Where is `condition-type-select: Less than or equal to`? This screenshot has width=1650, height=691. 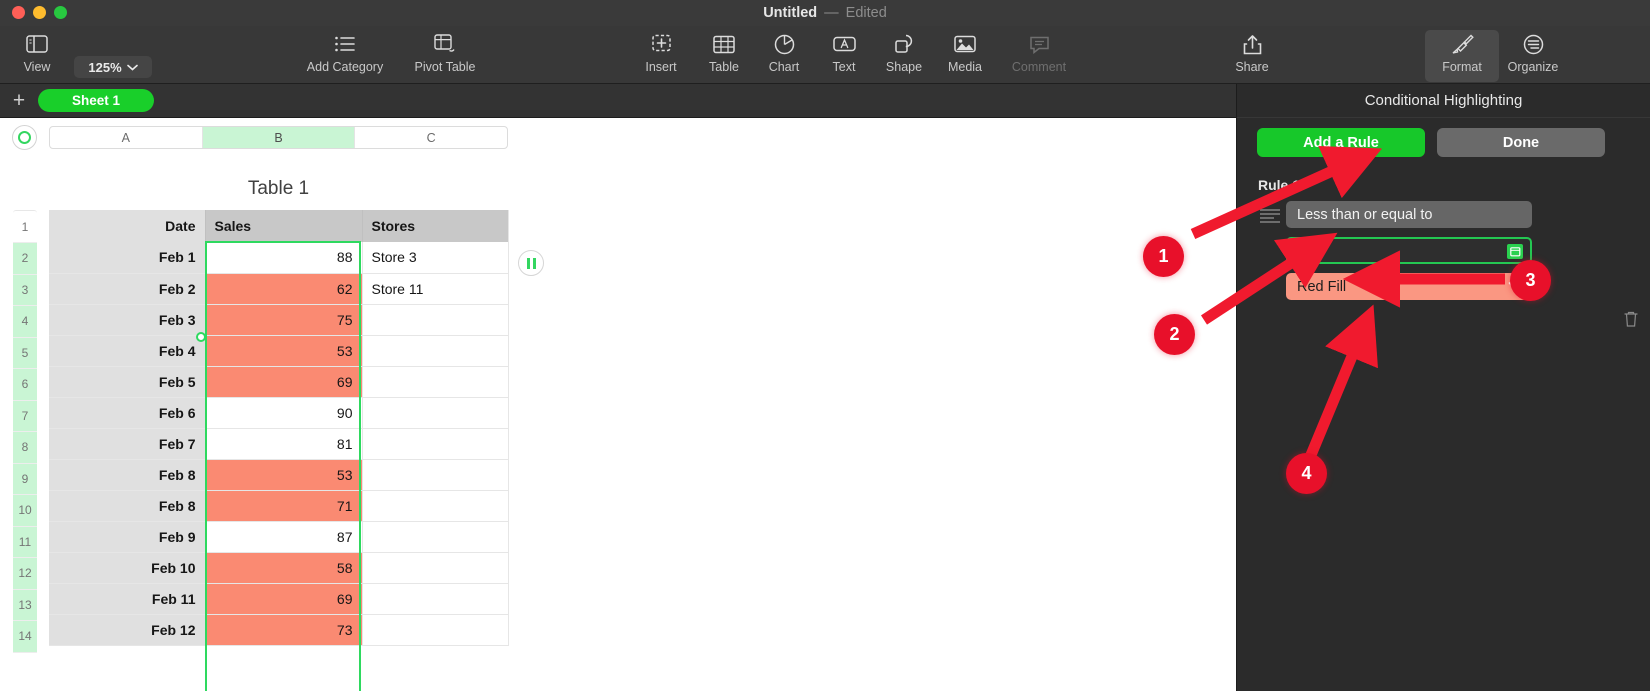
condition-type-select: Less than or equal to is located at coordinates (1409, 214).